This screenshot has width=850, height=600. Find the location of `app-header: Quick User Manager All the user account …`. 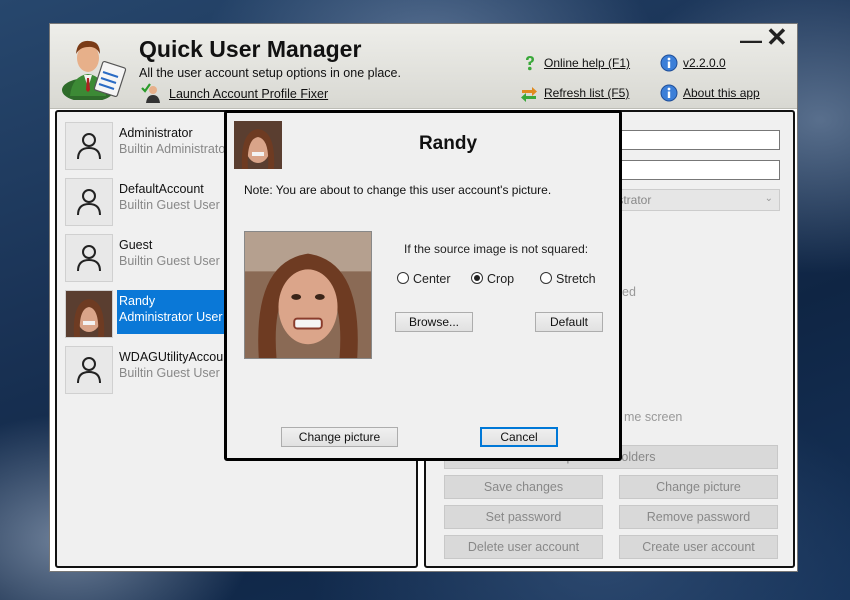

app-header: Quick User Manager All the user account … is located at coordinates (423, 66).